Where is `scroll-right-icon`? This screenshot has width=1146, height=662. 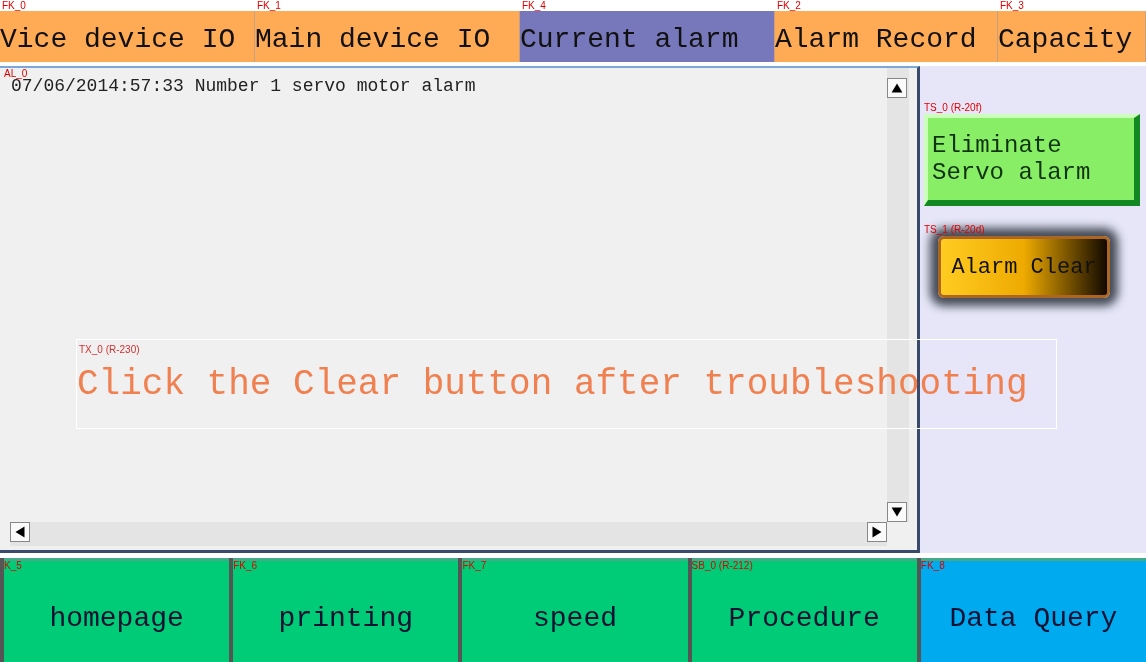
scroll-right-icon is located at coordinates (877, 532).